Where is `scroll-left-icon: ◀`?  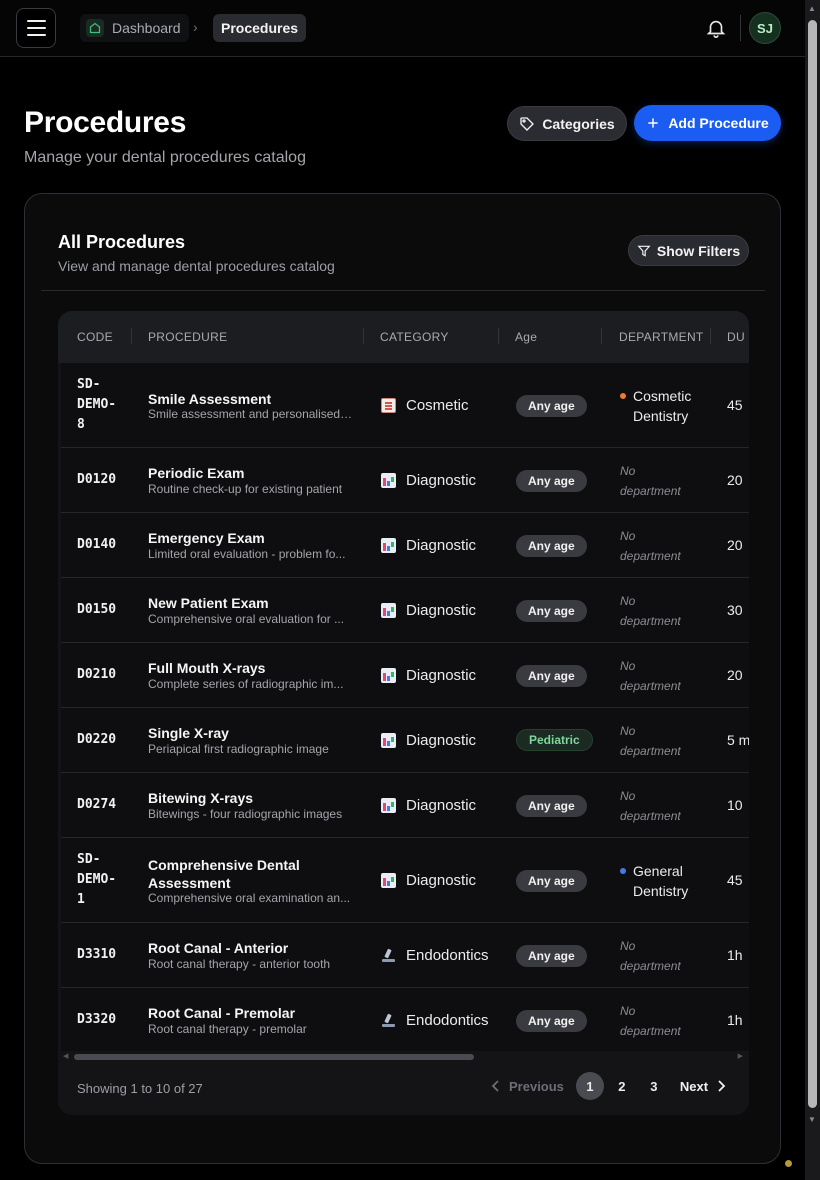
scroll-left-icon: ◀ is located at coordinates (65, 1056).